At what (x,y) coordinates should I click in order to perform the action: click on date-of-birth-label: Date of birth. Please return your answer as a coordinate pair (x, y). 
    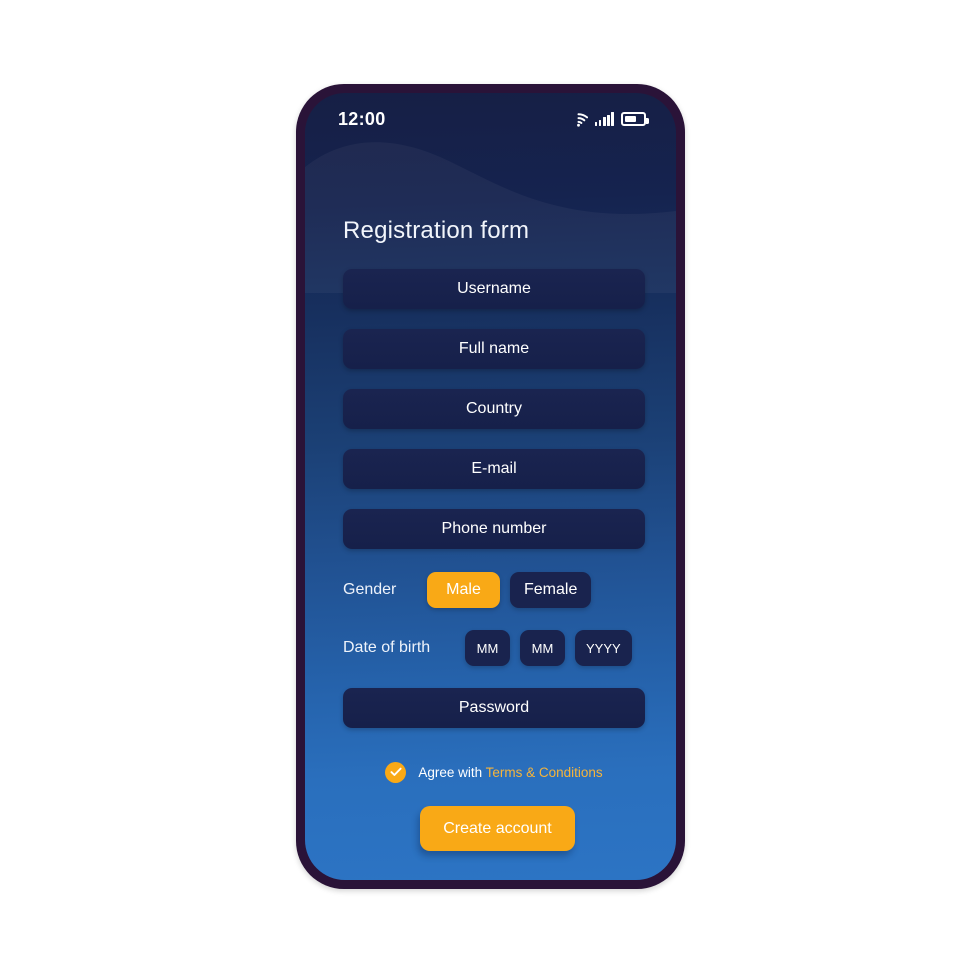
    Looking at the image, I should click on (387, 647).